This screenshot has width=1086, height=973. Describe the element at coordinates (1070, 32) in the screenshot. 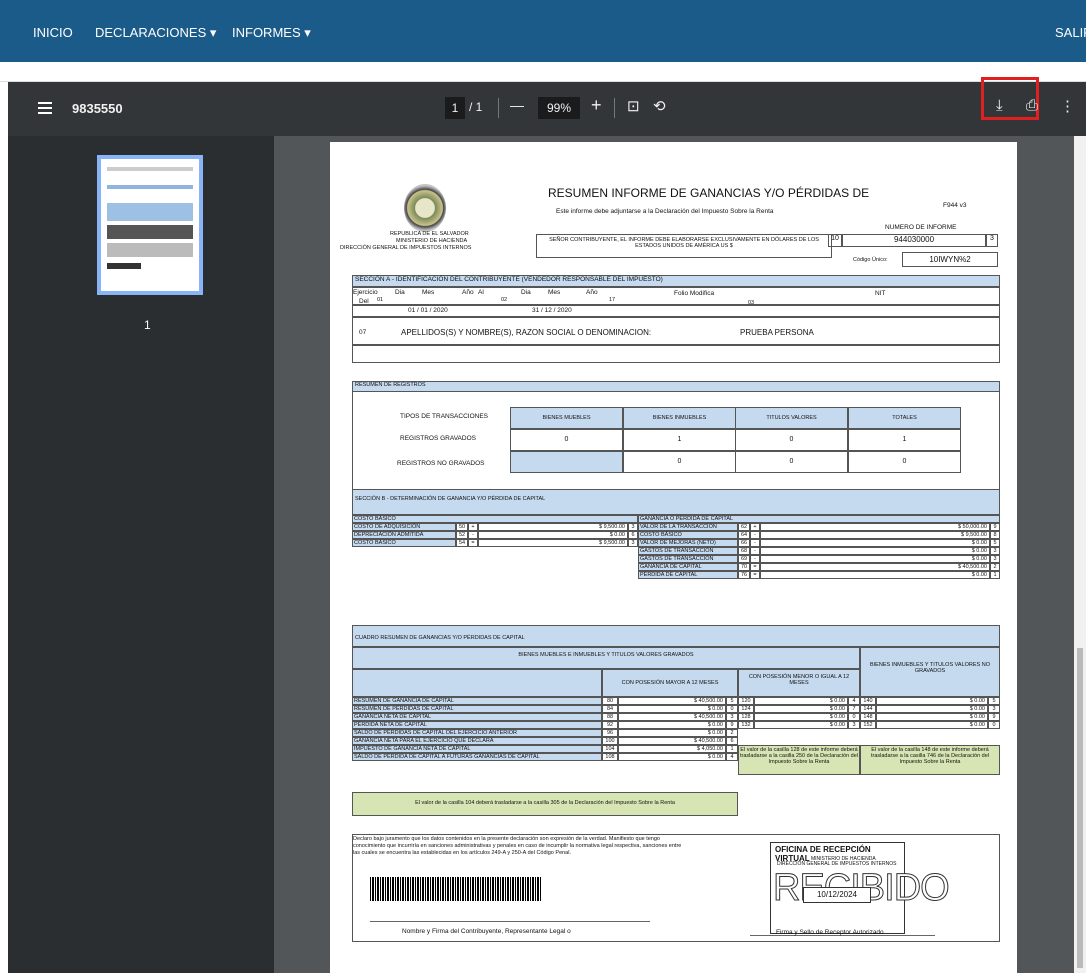

I see `nav-salir: SALIR` at that location.